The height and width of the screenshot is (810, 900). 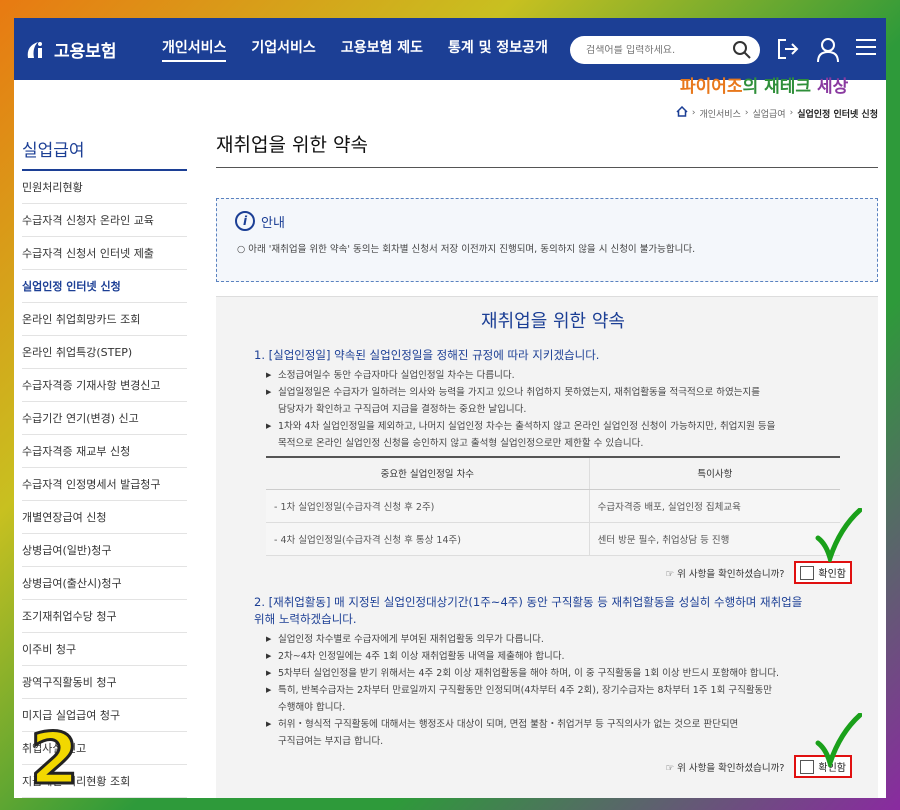 What do you see at coordinates (559, 741) in the screenshot?
I see `bullet-continuation: 구직급여는 부지급 합니다.` at bounding box center [559, 741].